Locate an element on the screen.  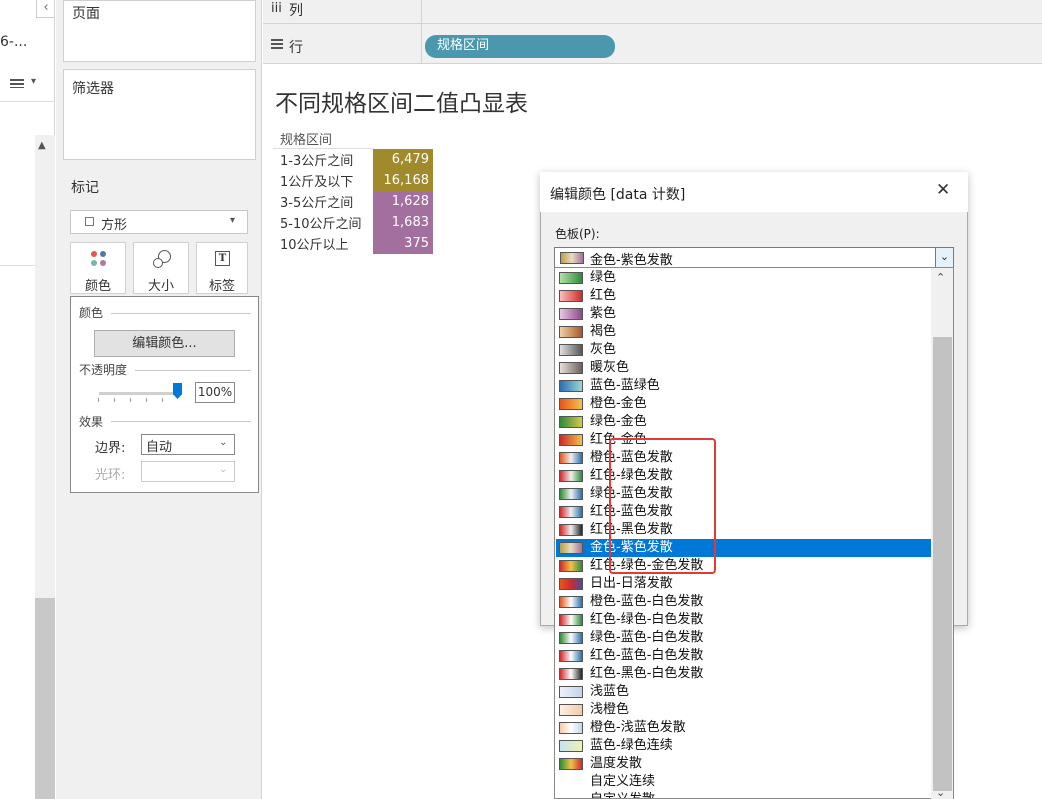
palette-option-label: 紫色 is located at coordinates (603, 313).